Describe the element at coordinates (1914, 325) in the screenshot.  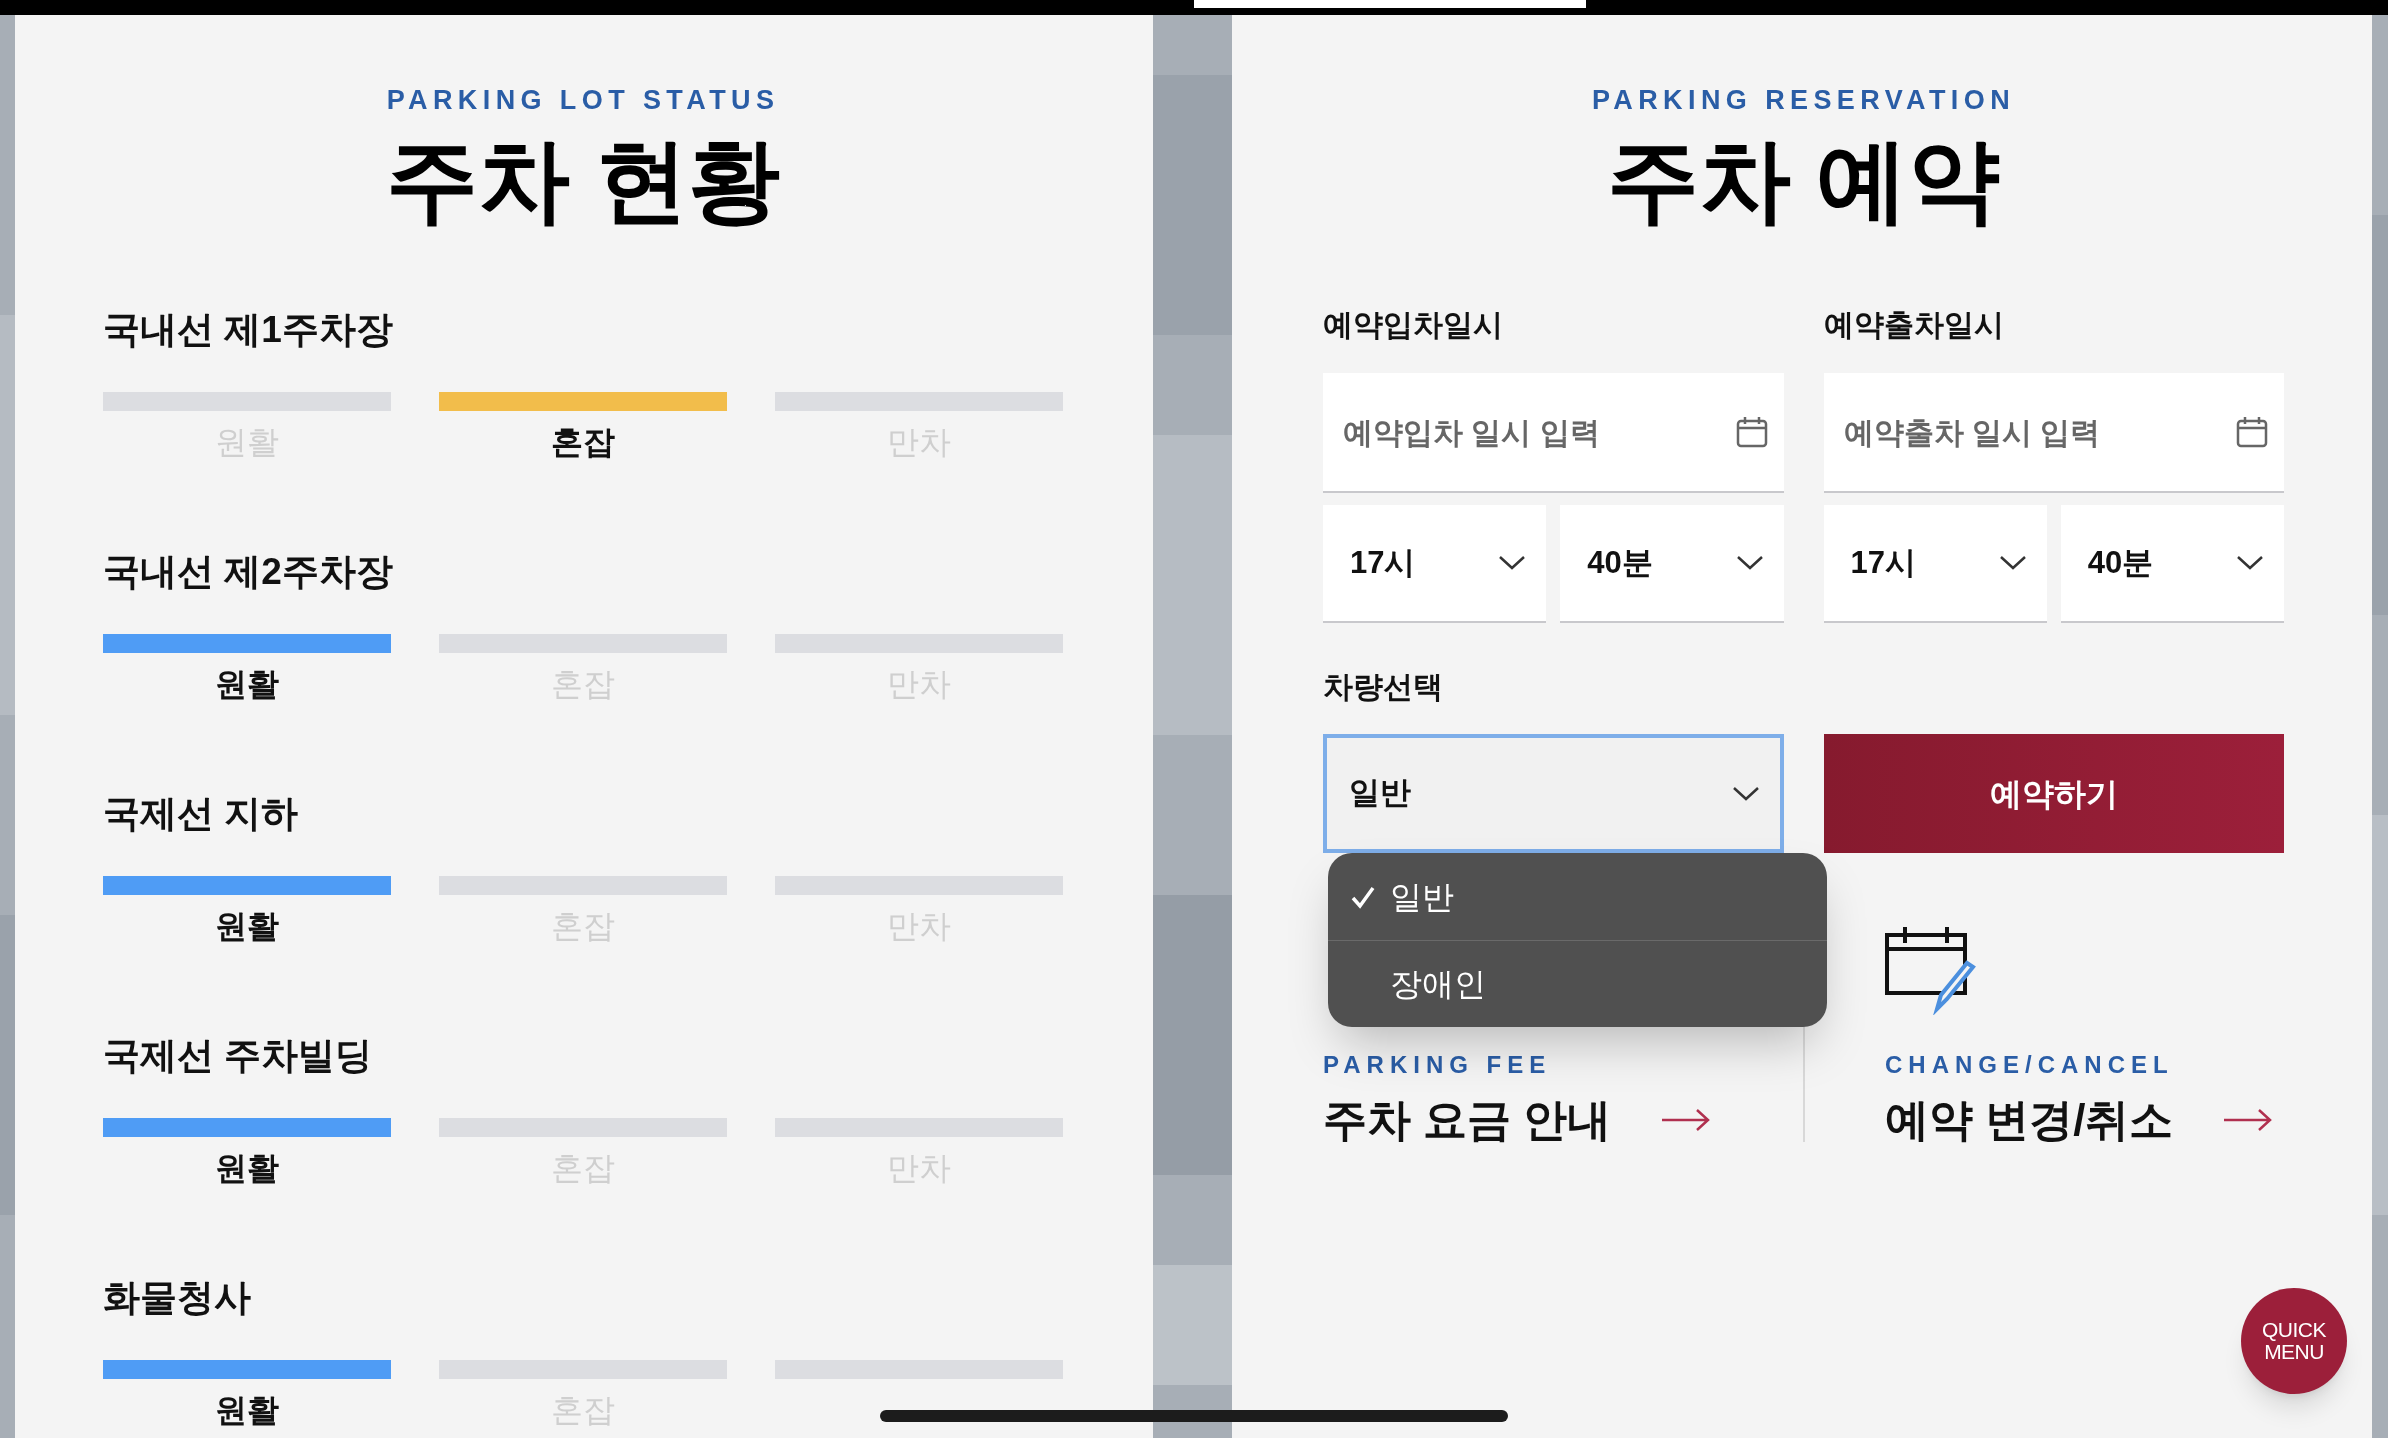
I see `field-label: 예약출차일시` at that location.